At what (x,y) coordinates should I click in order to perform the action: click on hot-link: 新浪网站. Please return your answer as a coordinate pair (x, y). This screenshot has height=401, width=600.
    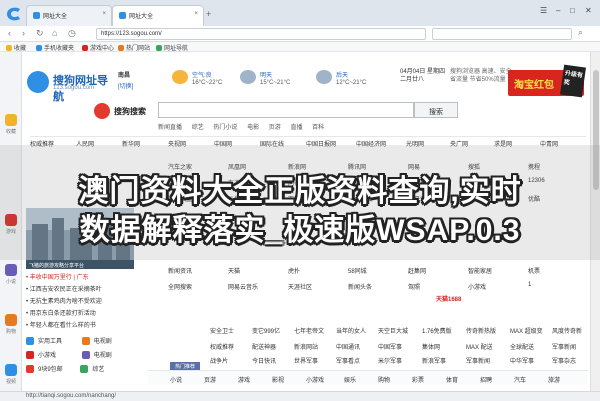
    Looking at the image, I should click on (306, 346).